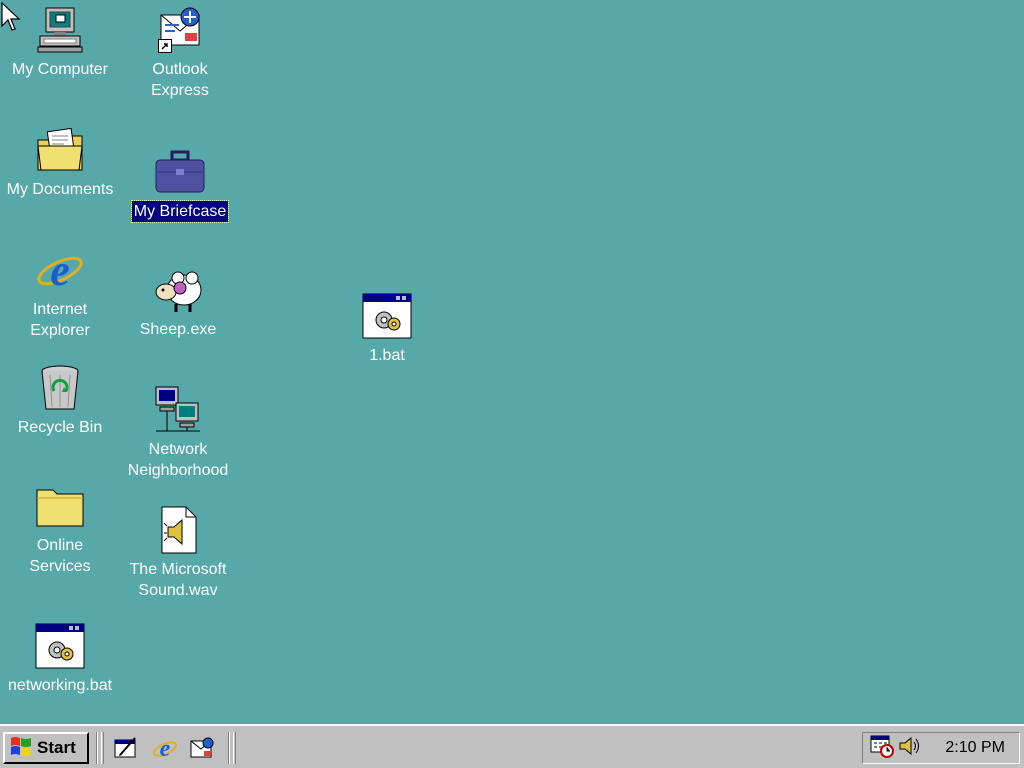  I want to click on desktop-icon-my-documents: My Documents, so click(60, 162).